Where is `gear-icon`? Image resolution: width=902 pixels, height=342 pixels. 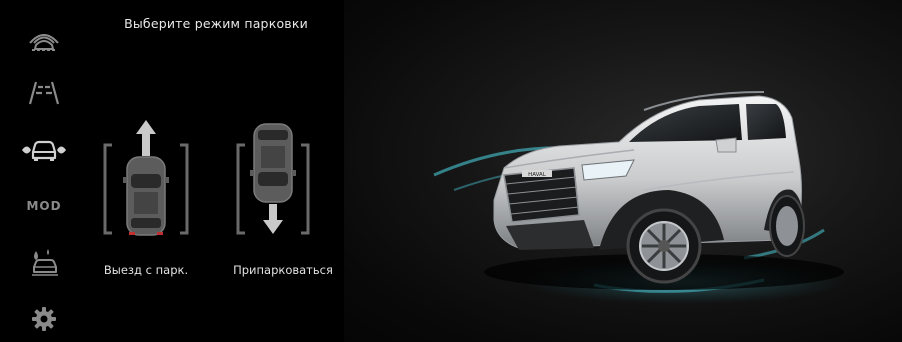 gear-icon is located at coordinates (44, 319).